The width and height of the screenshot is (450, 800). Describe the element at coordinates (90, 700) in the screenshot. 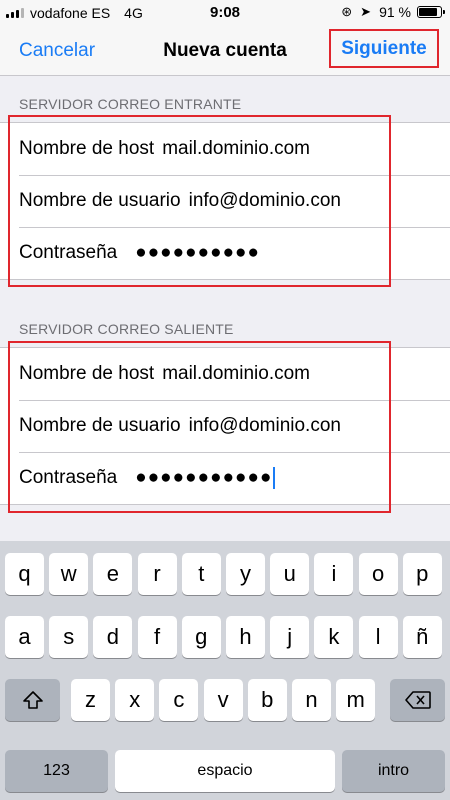

I see `key-z: z` at that location.